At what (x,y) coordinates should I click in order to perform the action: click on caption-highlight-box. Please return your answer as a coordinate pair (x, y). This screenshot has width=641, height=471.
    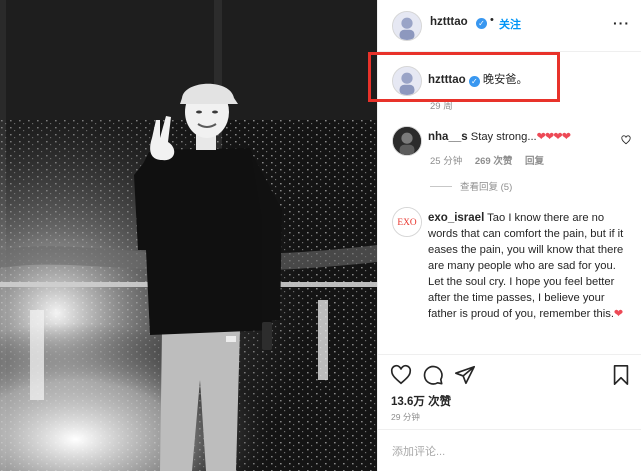
    Looking at the image, I should click on (464, 77).